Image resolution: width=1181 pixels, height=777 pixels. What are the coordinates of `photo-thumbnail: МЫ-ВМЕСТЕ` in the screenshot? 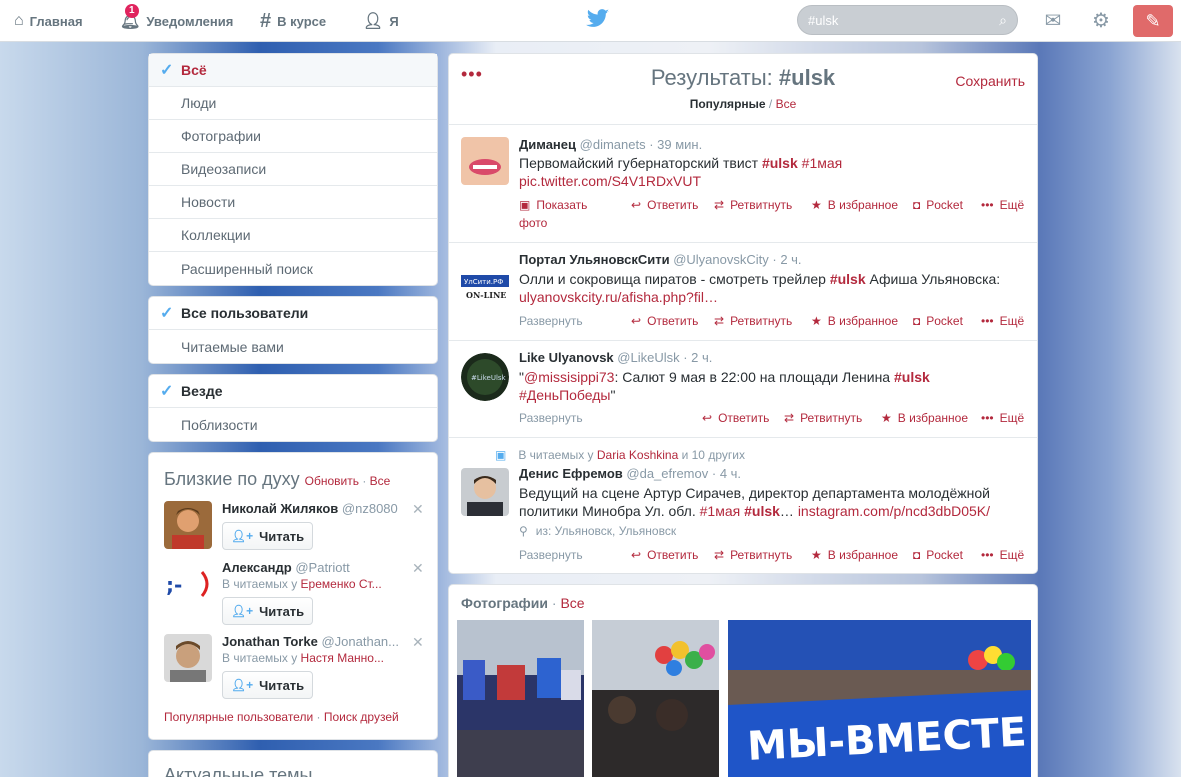 It's located at (879, 698).